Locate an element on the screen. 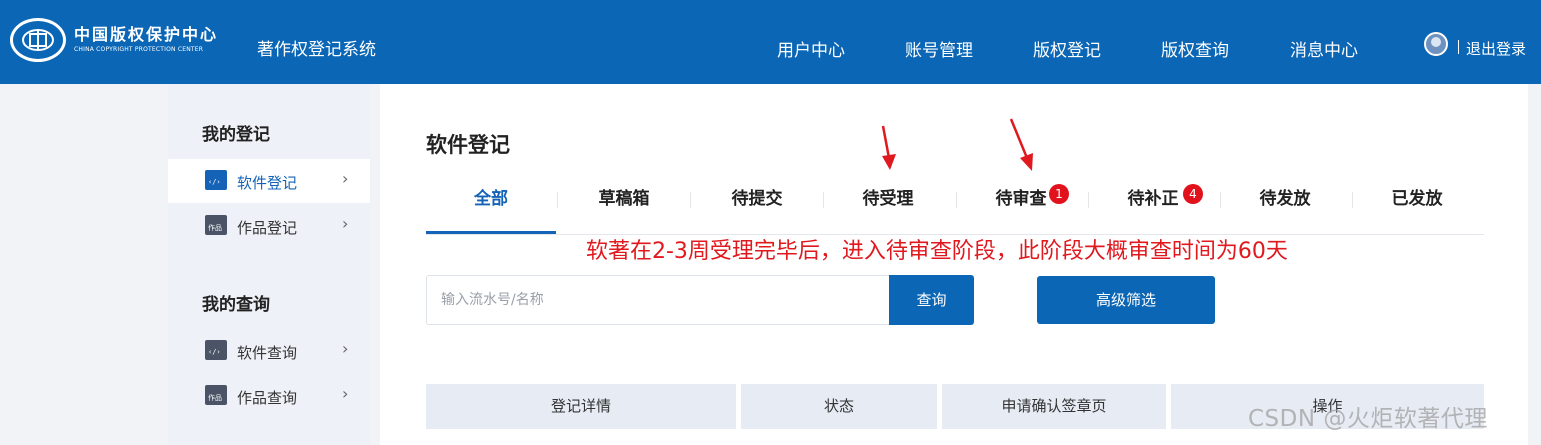 This screenshot has height=445, width=1541. nav-message-center: 消息中心 is located at coordinates (1324, 48).